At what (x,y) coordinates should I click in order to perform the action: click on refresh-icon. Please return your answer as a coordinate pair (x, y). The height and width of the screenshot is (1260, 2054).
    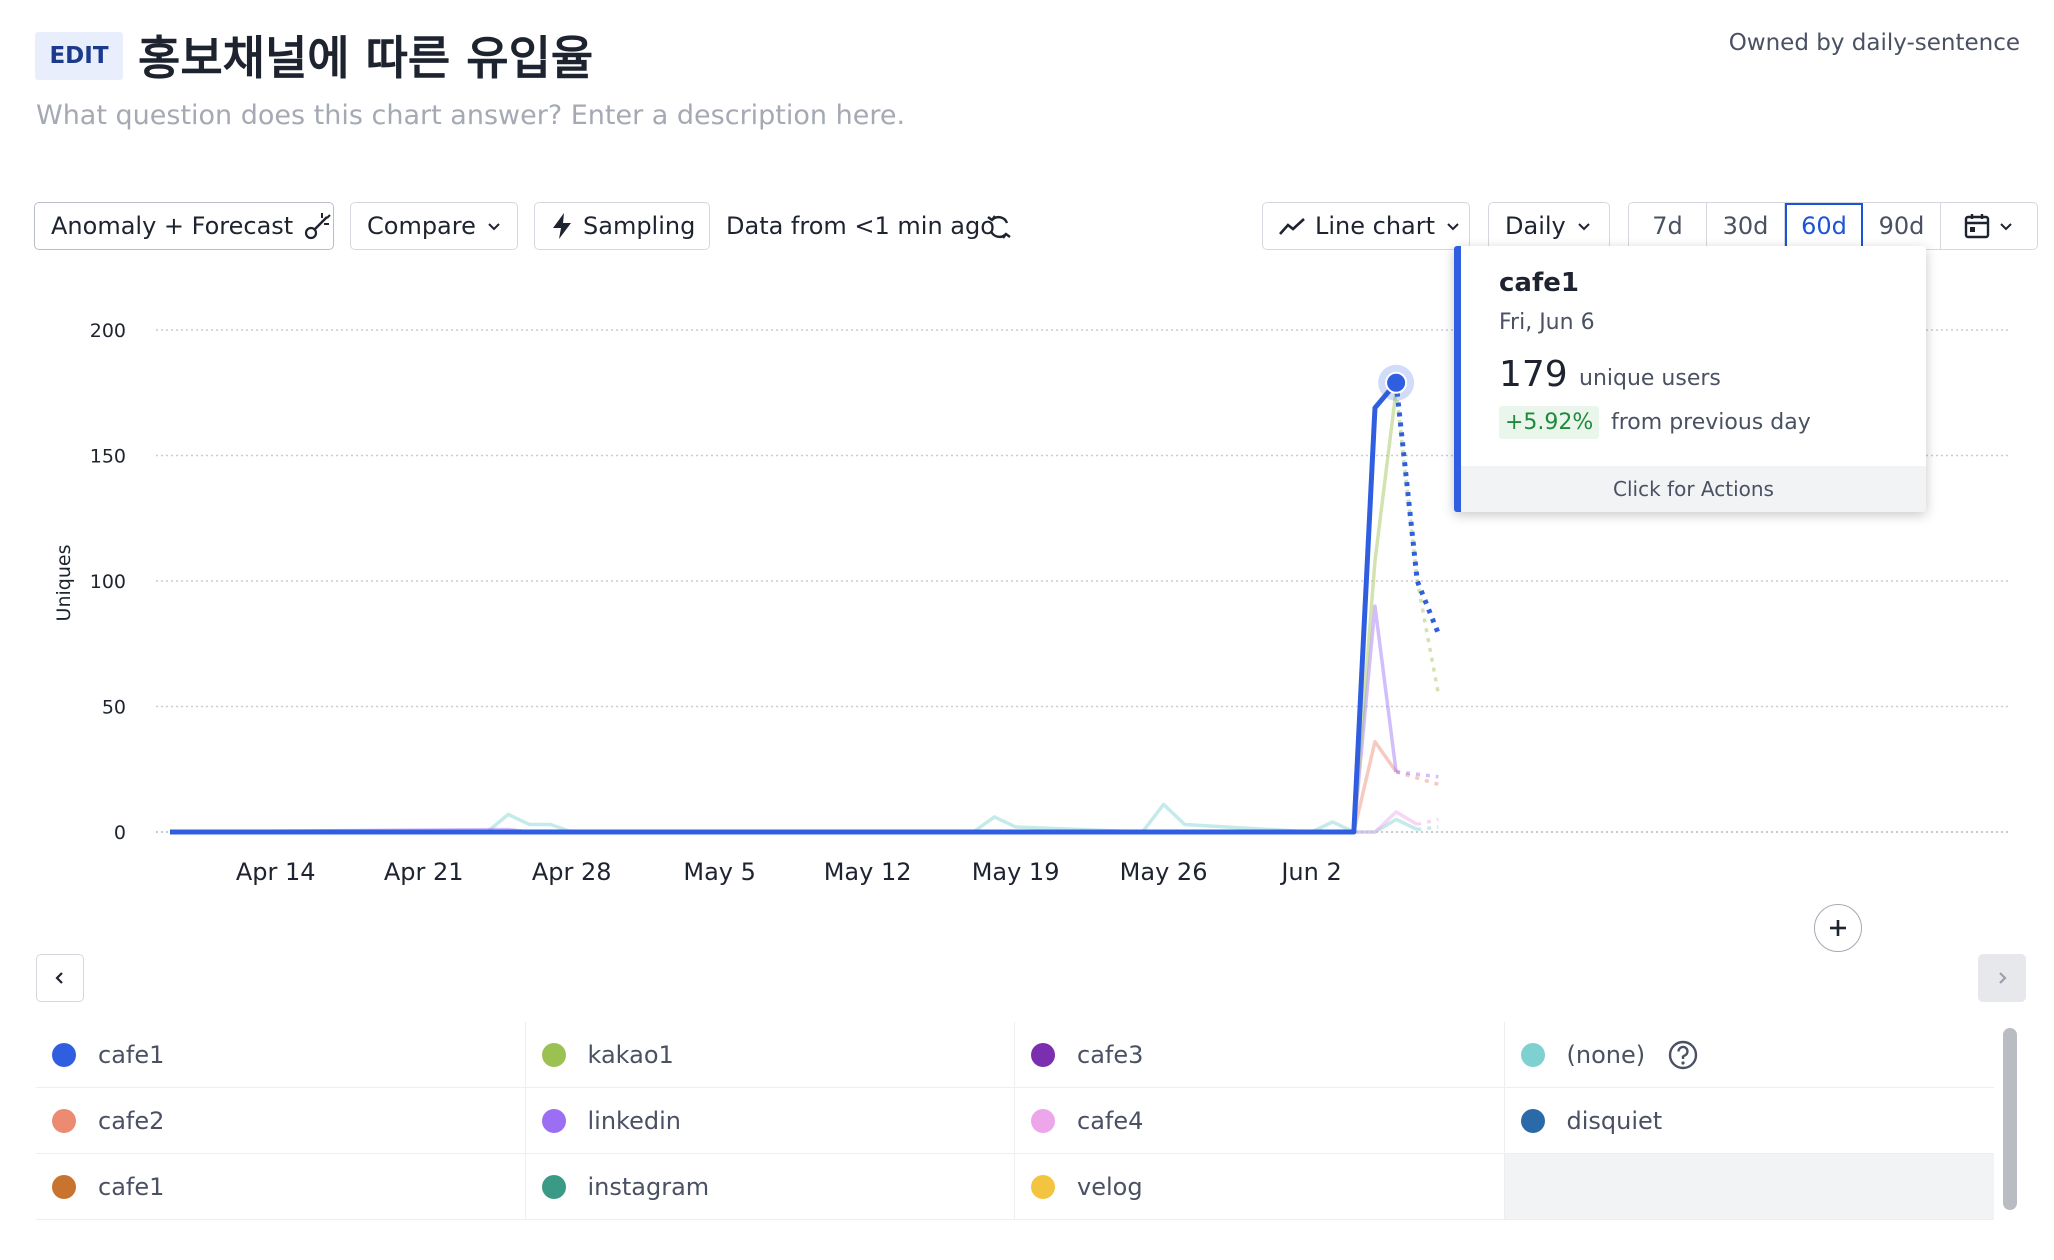
    Looking at the image, I should click on (999, 227).